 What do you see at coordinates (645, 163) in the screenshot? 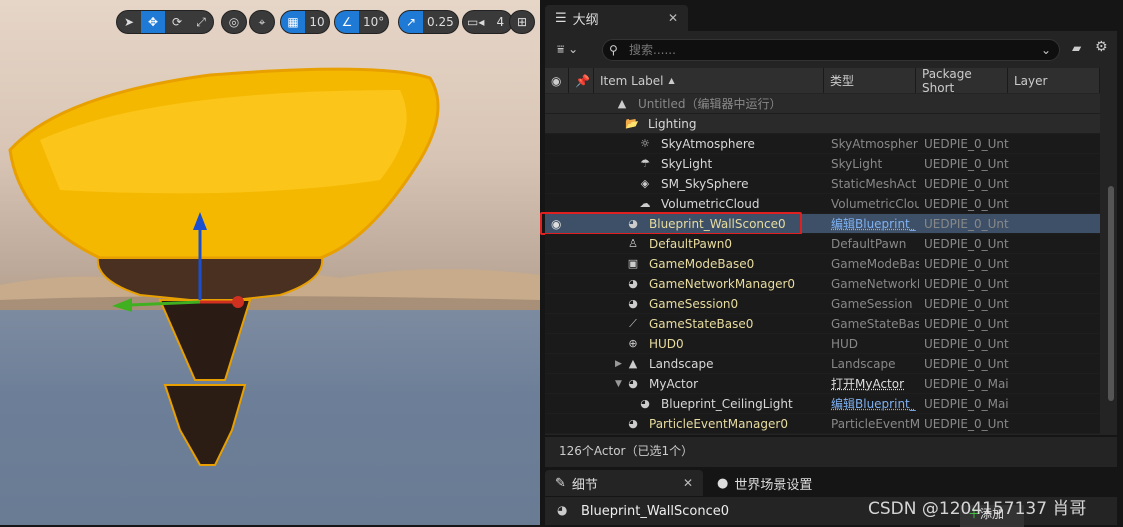
I see `actor-type-icon: ☂` at bounding box center [645, 163].